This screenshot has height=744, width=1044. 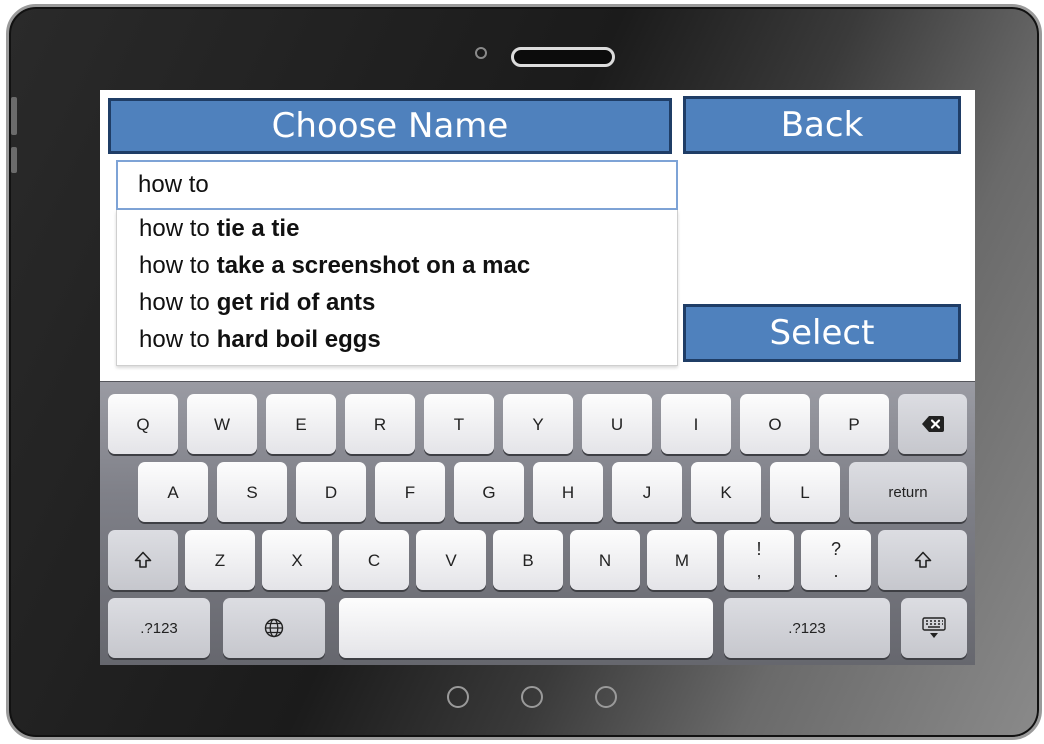 What do you see at coordinates (605, 560) in the screenshot?
I see `key-n: N` at bounding box center [605, 560].